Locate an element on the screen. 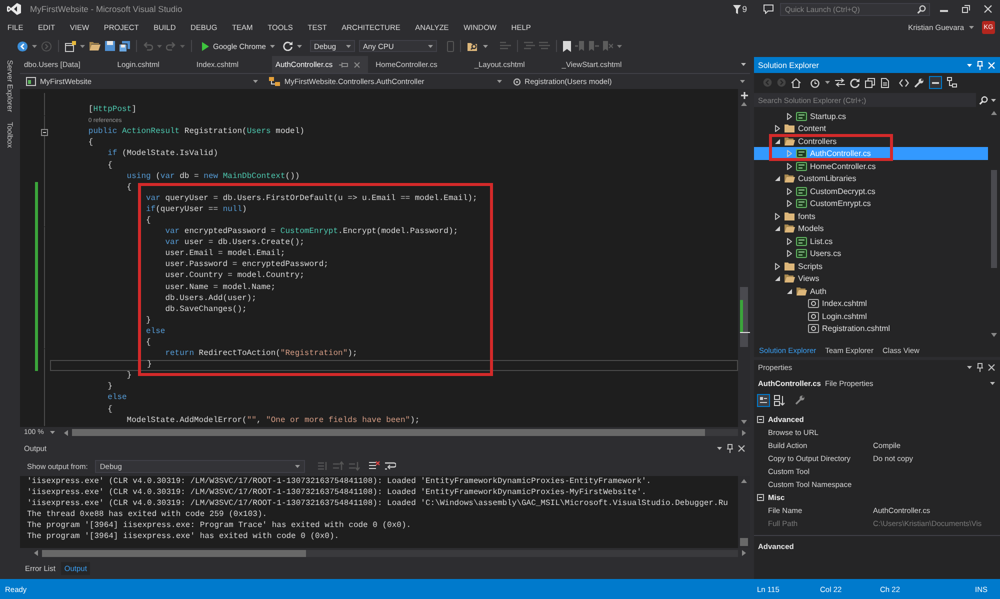 The image size is (1000, 599). tree-item: Auth is located at coordinates (806, 291).